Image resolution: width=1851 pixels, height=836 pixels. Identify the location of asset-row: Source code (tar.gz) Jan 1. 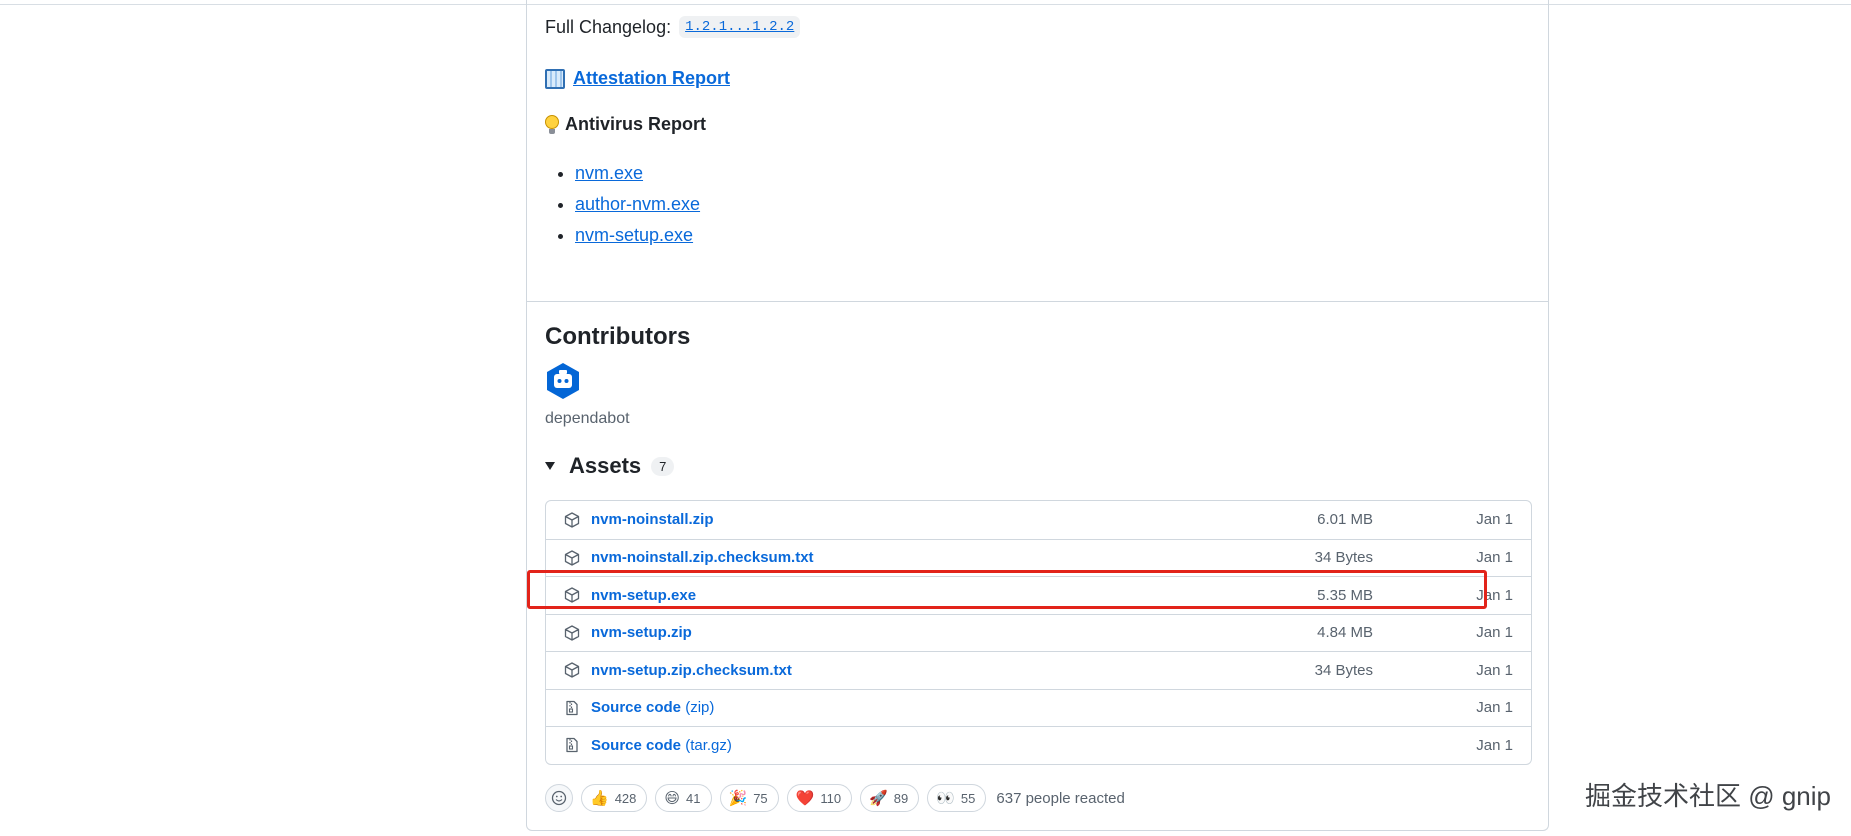
(1038, 745).